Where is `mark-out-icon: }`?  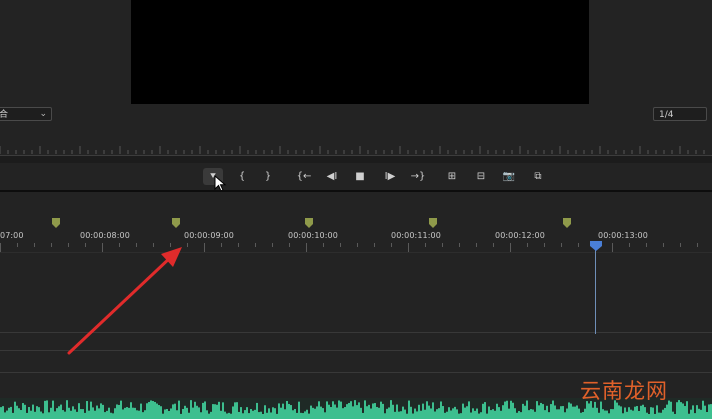
mark-out-icon: } is located at coordinates (268, 176).